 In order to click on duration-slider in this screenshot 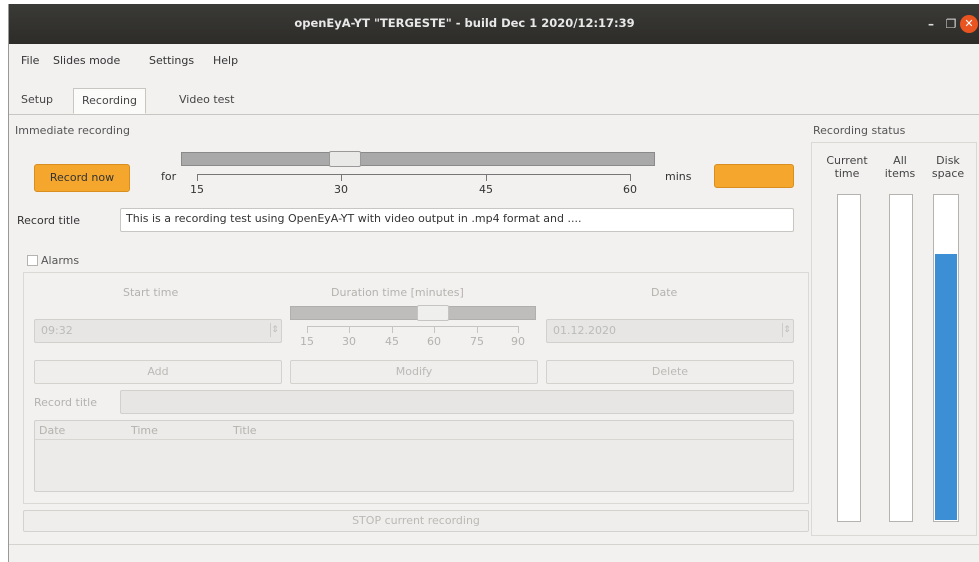, I will do `click(418, 159)`.